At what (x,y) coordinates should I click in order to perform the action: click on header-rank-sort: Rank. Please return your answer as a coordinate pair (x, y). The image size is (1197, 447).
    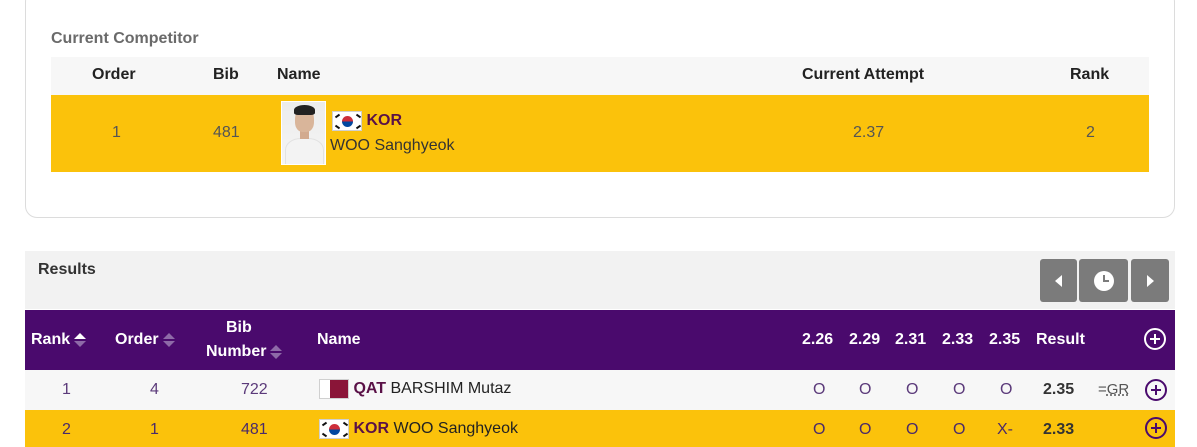
    Looking at the image, I should click on (59, 340).